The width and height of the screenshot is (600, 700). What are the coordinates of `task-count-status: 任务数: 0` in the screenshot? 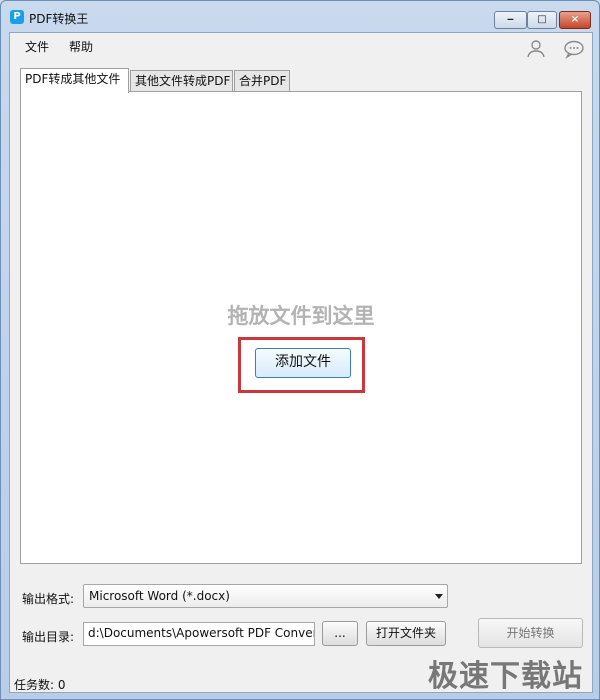 It's located at (40, 685).